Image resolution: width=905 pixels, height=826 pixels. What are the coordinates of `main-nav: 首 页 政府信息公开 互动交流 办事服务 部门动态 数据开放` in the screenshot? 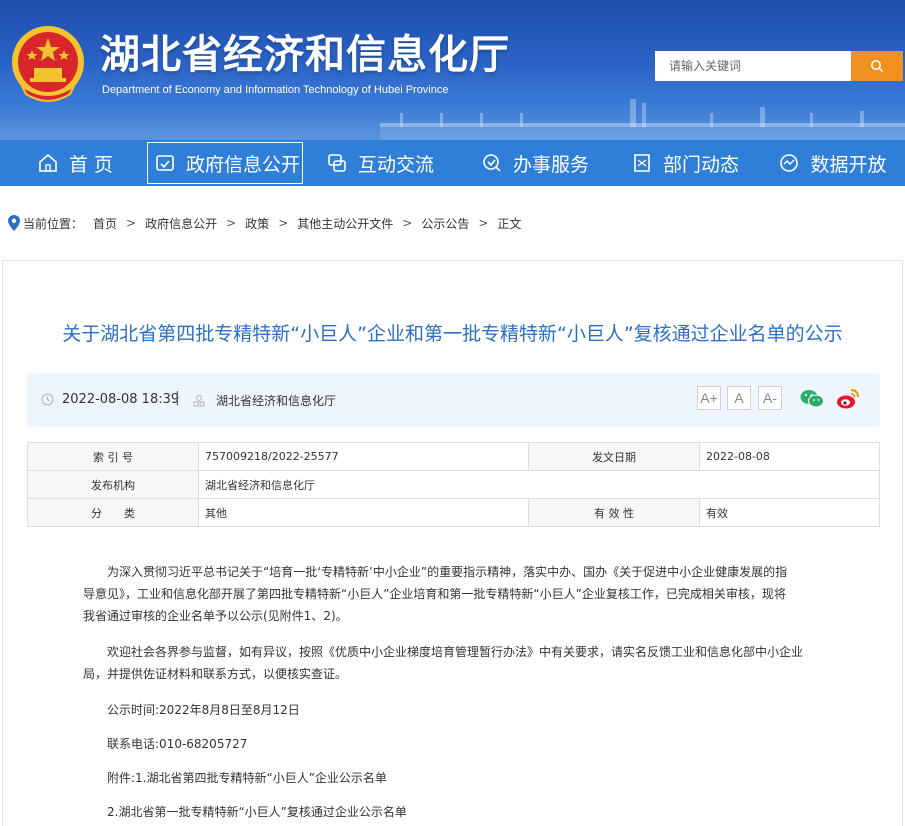 It's located at (452, 163).